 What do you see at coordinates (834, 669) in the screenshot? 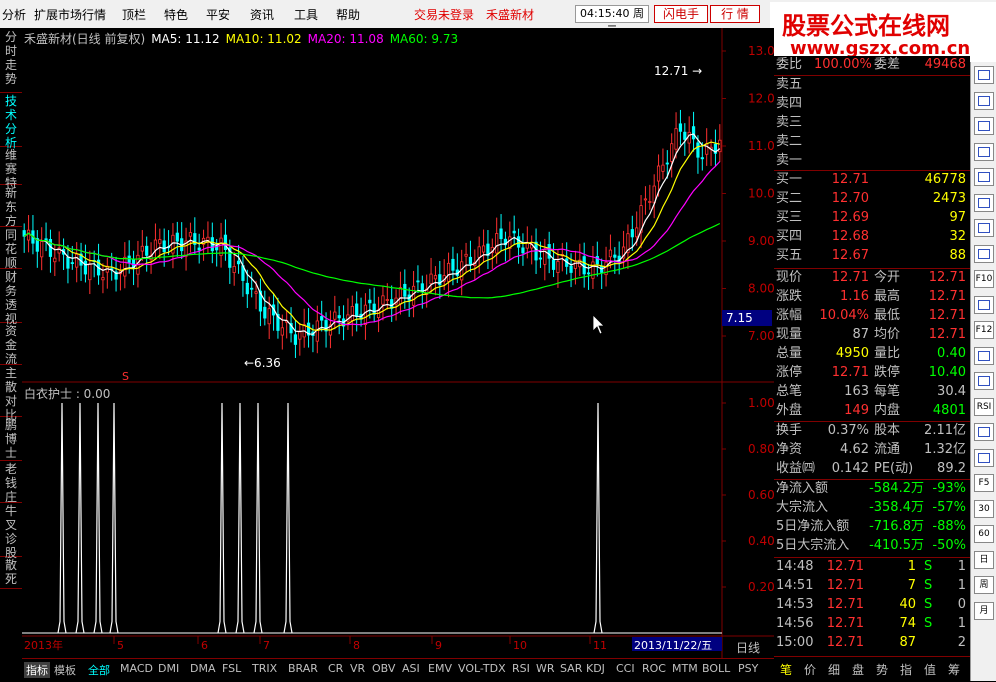
I see `detail-tab-2: 细` at bounding box center [834, 669].